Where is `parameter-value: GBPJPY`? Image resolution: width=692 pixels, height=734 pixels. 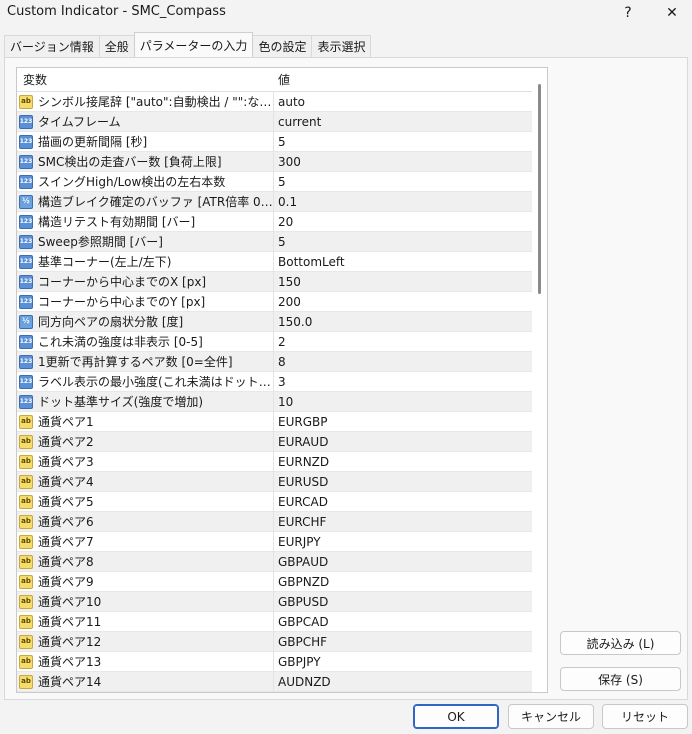 parameter-value: GBPJPY is located at coordinates (403, 662).